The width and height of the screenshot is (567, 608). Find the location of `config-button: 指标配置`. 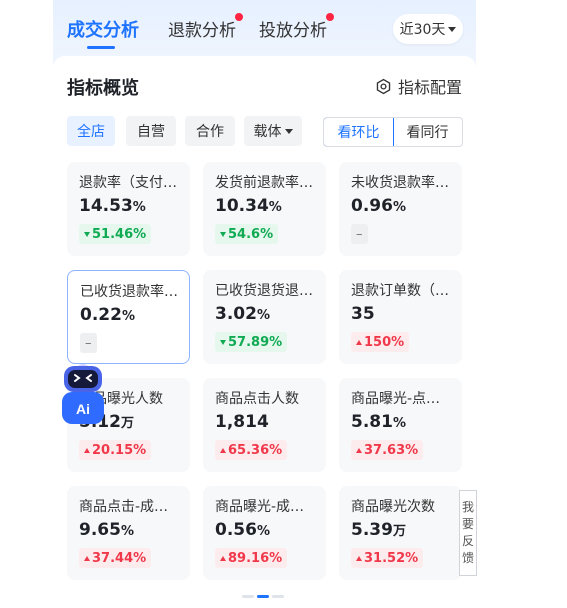

config-button: 指标配置 is located at coordinates (418, 86).